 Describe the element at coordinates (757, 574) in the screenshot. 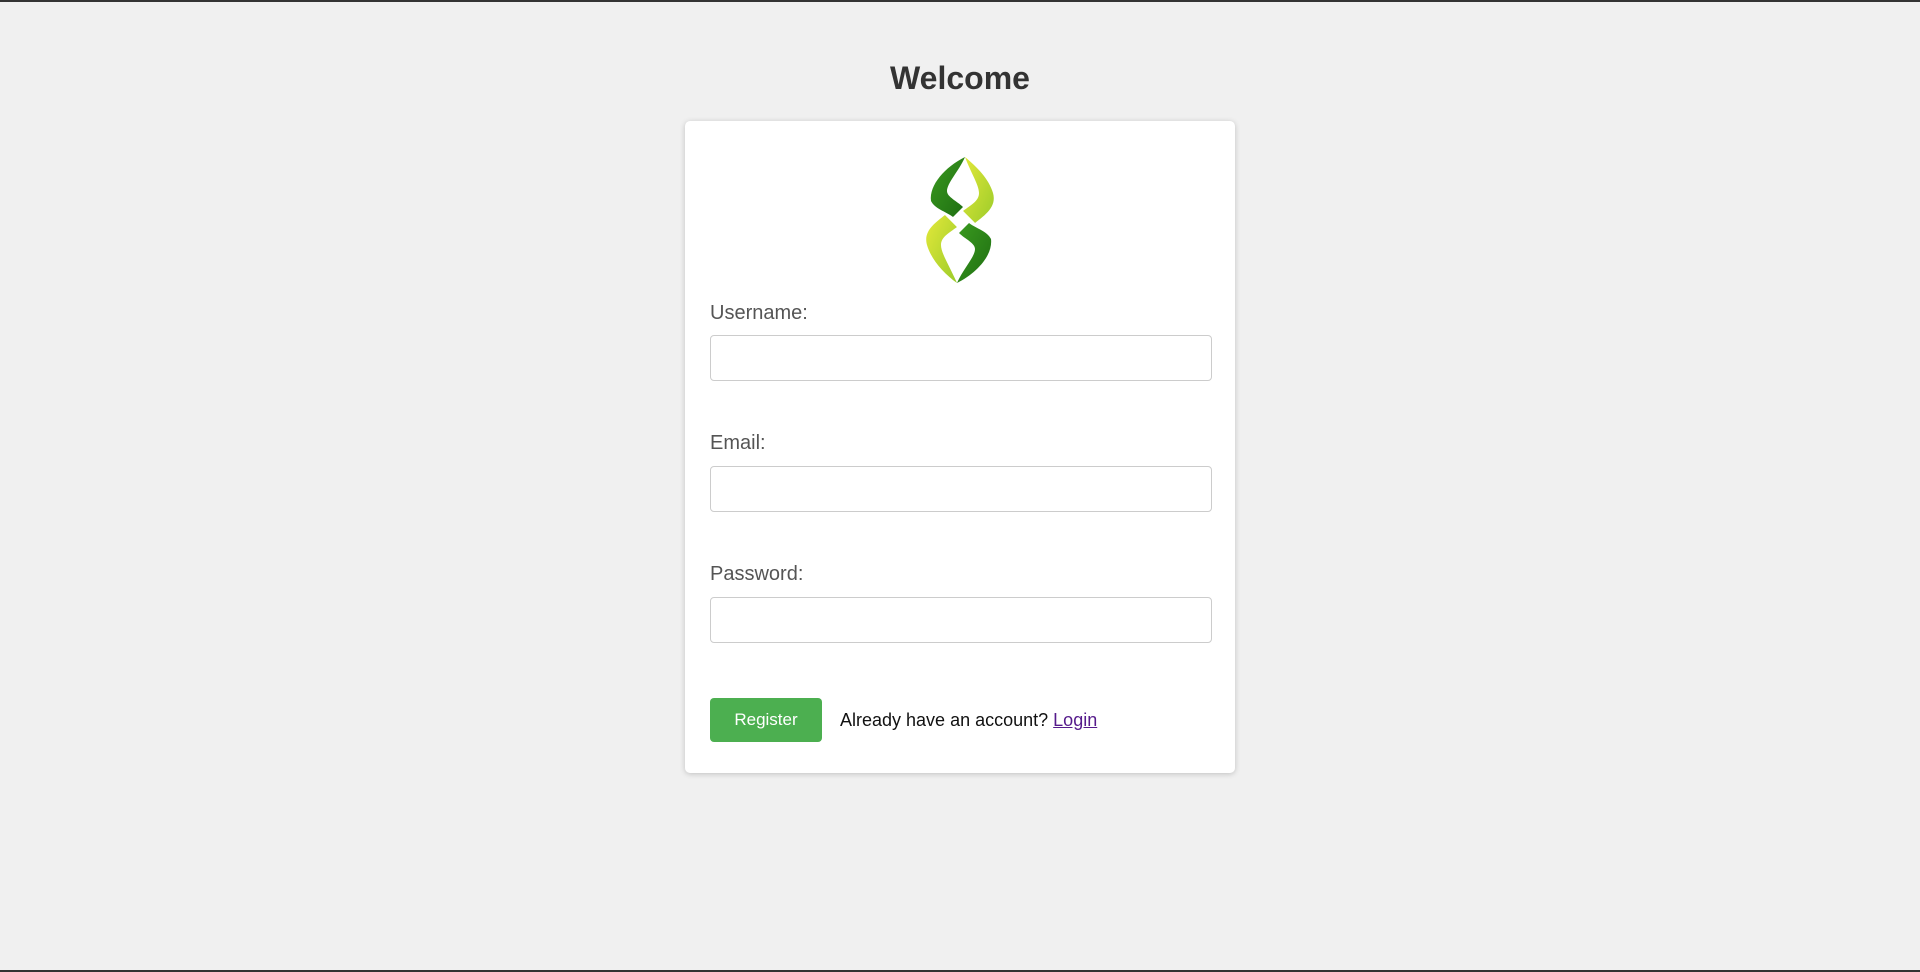

I see `password-label: Password:` at that location.